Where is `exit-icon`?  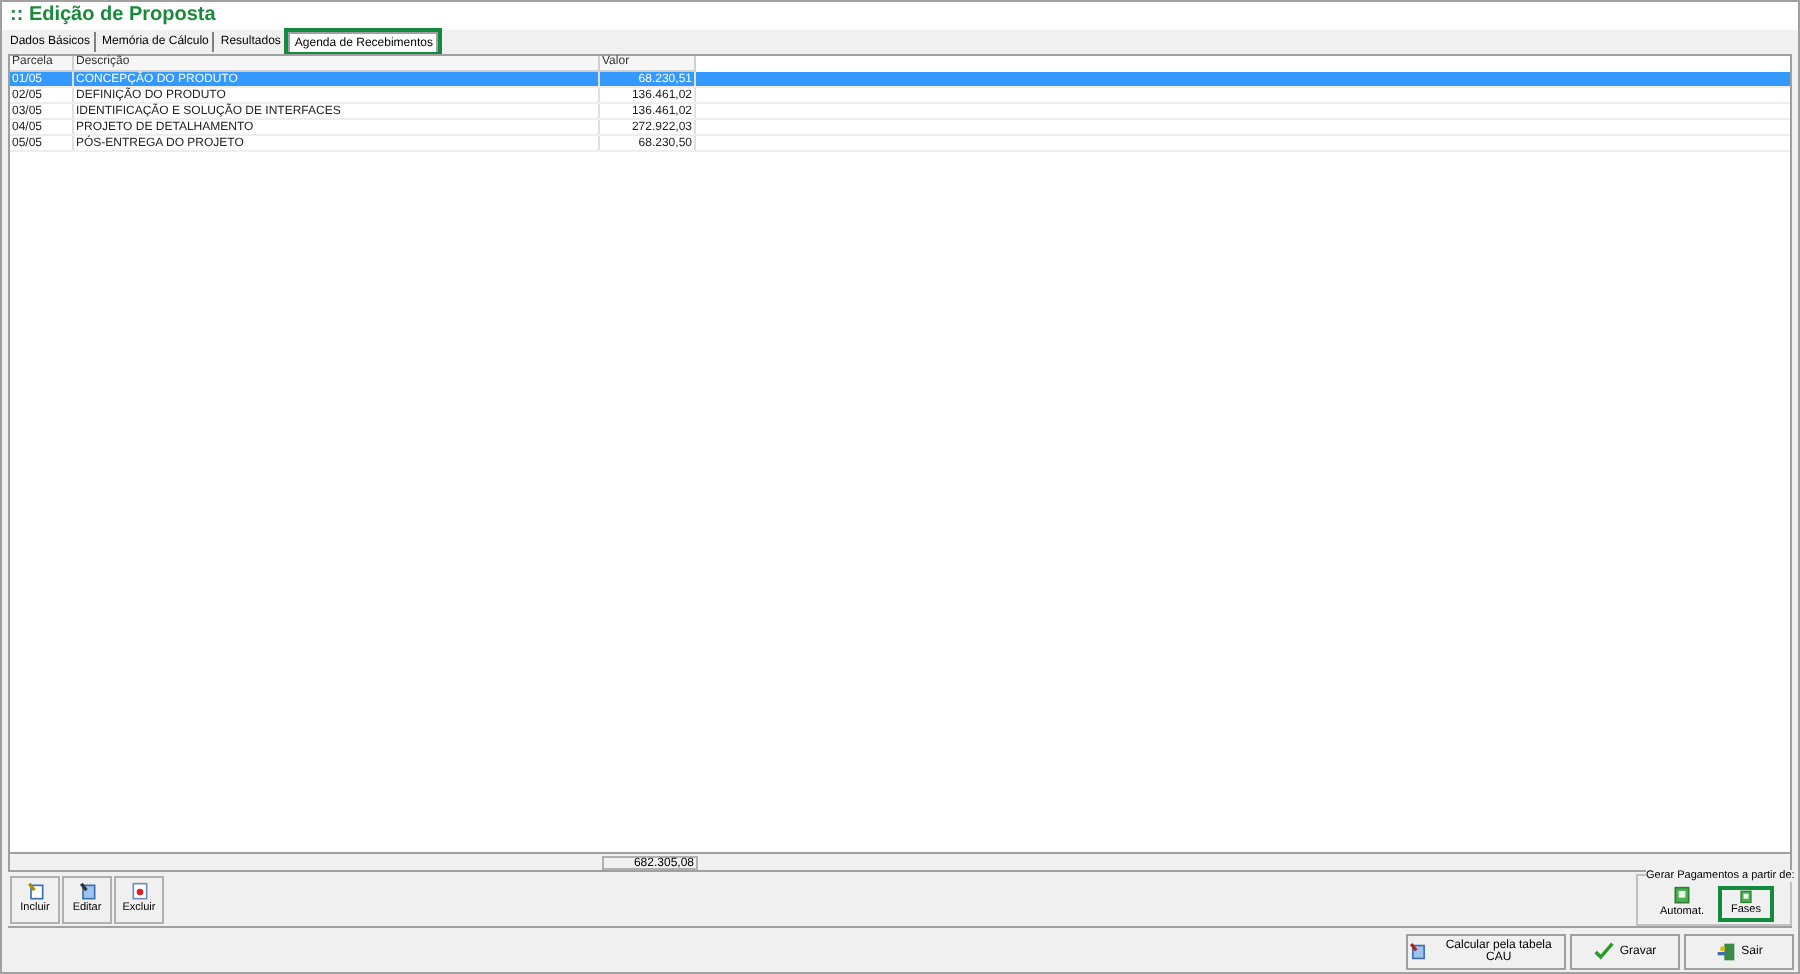 exit-icon is located at coordinates (1725, 952).